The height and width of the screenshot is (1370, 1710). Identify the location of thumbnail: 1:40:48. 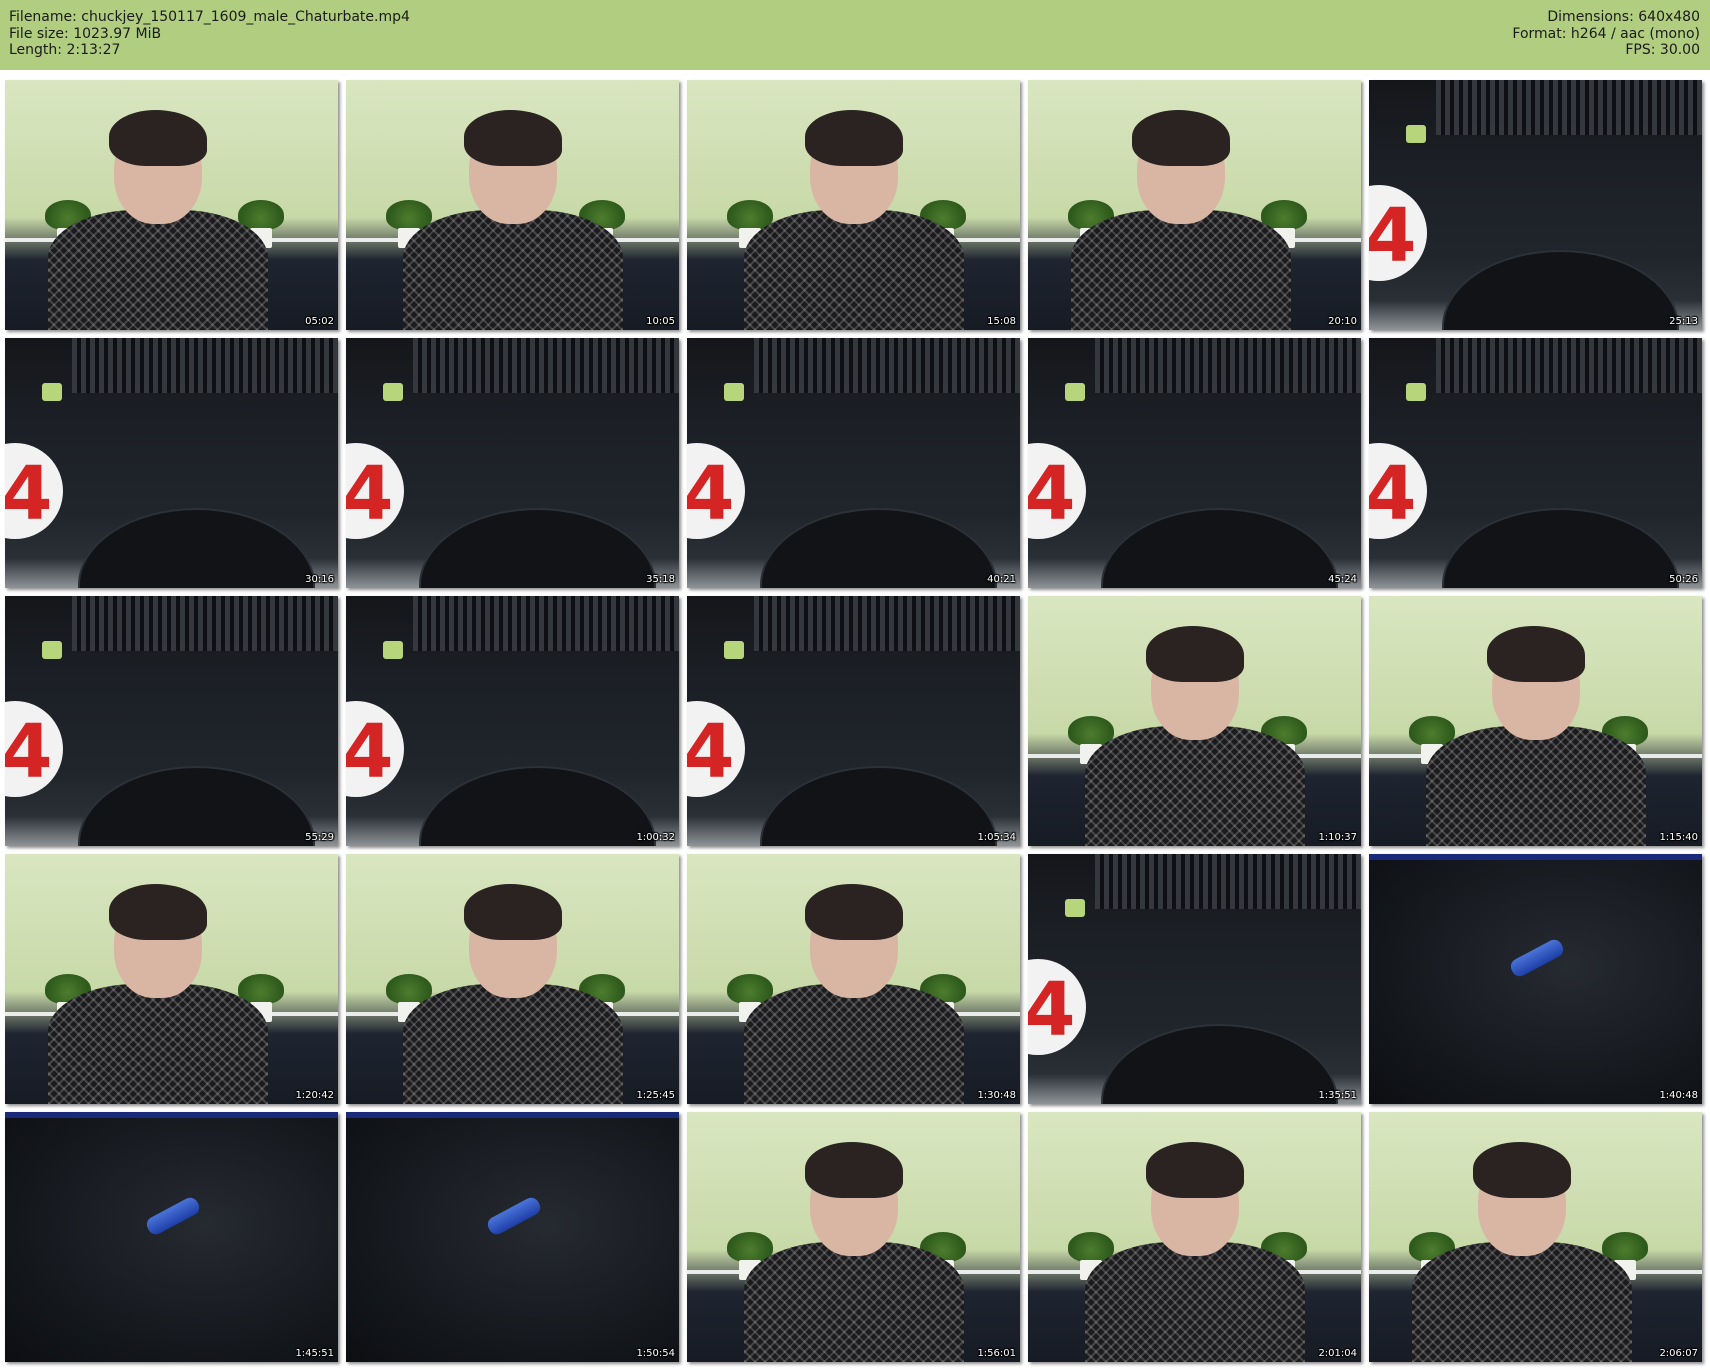
(1535, 979).